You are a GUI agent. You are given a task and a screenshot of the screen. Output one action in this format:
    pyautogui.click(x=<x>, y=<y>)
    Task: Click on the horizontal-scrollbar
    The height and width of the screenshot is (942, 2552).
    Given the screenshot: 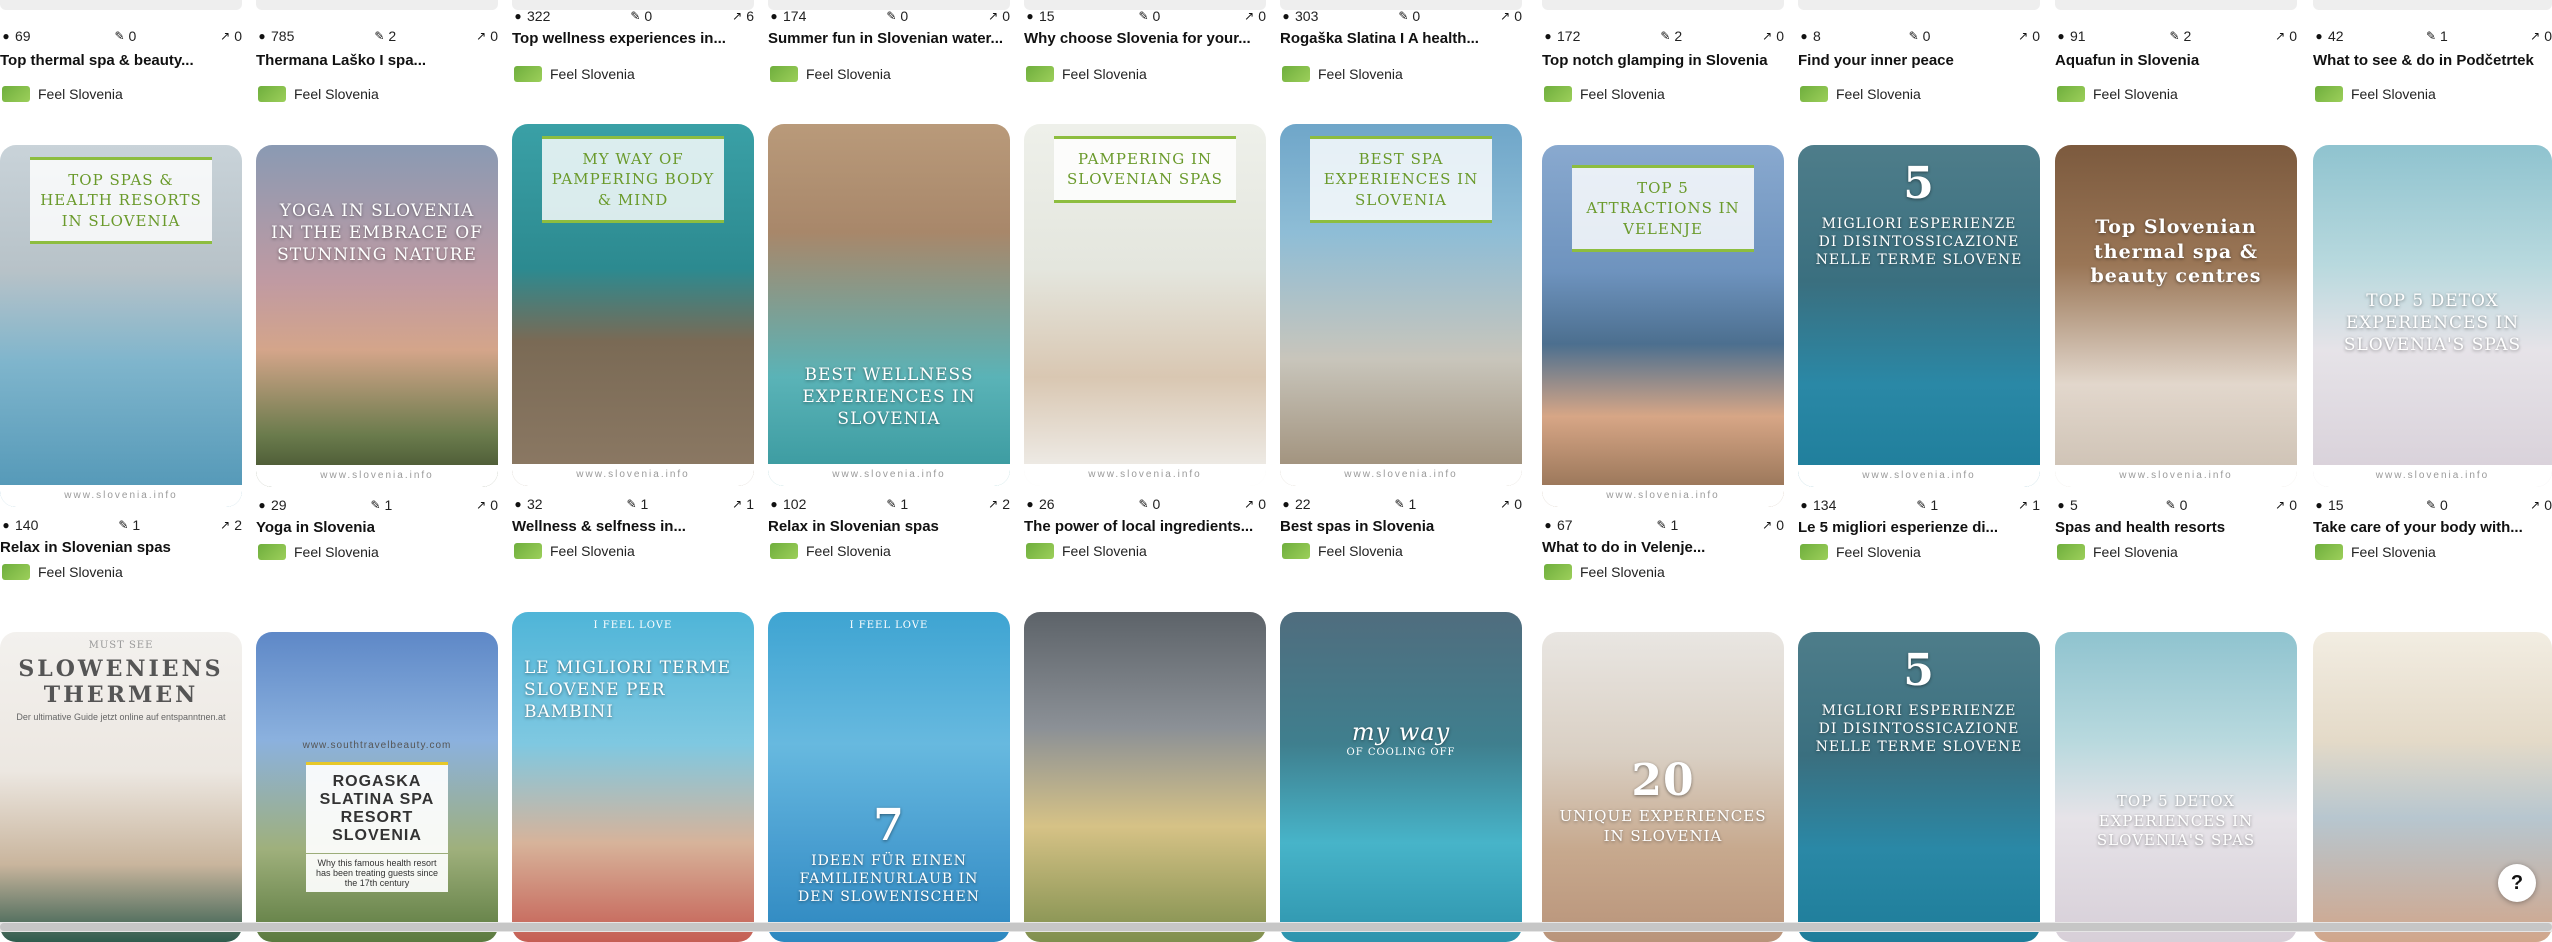 What is the action you would take?
    pyautogui.click(x=1276, y=927)
    